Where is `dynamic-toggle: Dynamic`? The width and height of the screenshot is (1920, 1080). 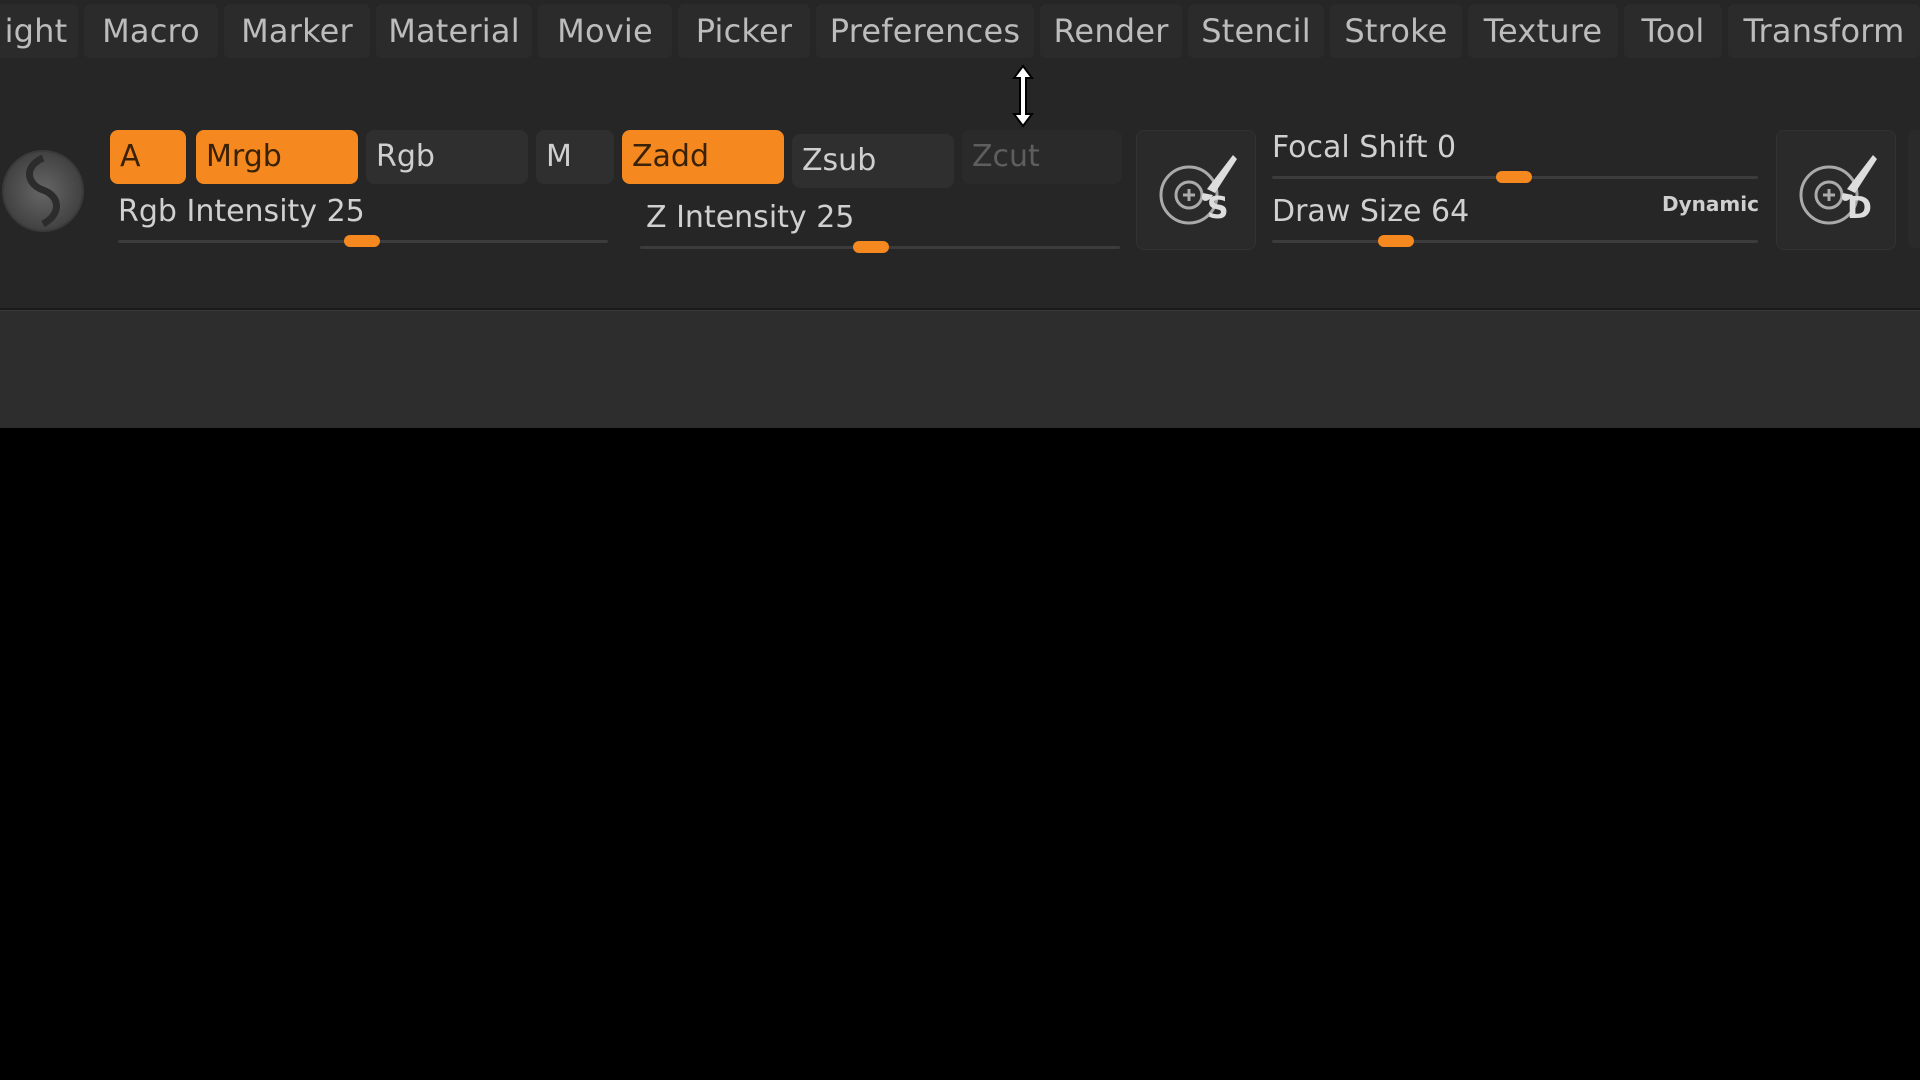 dynamic-toggle: Dynamic is located at coordinates (1710, 204).